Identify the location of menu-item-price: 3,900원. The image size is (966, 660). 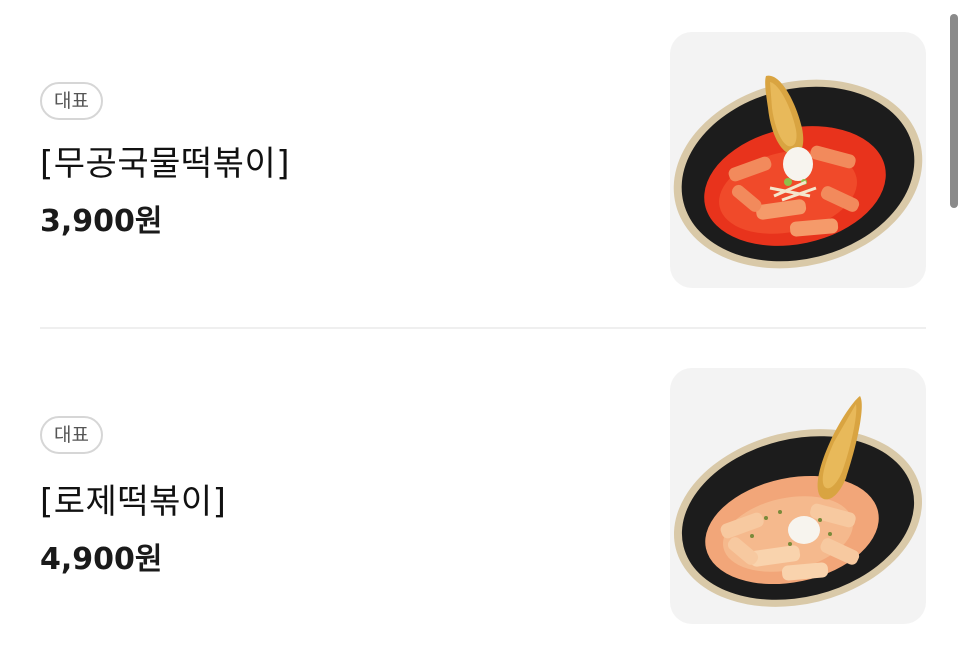
(101, 221).